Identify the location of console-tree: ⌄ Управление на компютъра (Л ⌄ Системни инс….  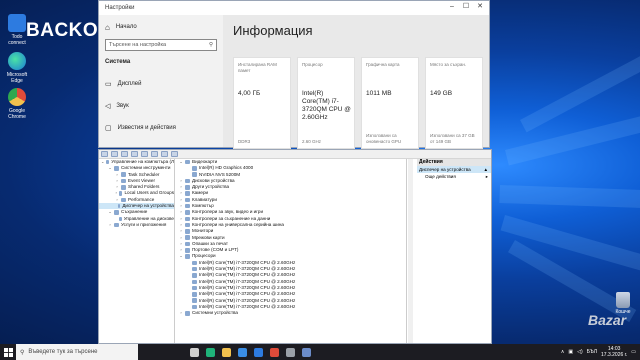
(137, 251).